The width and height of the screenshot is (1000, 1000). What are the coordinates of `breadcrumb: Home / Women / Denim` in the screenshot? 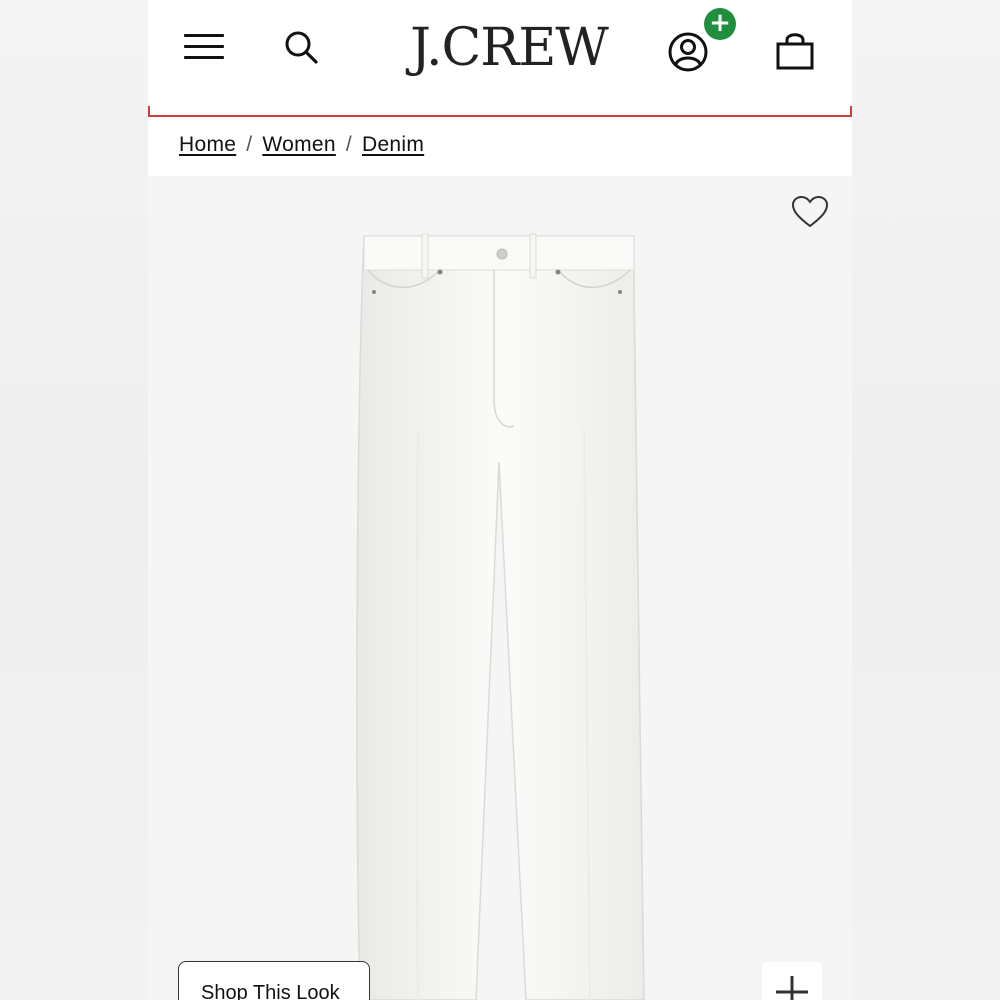 It's located at (301, 148).